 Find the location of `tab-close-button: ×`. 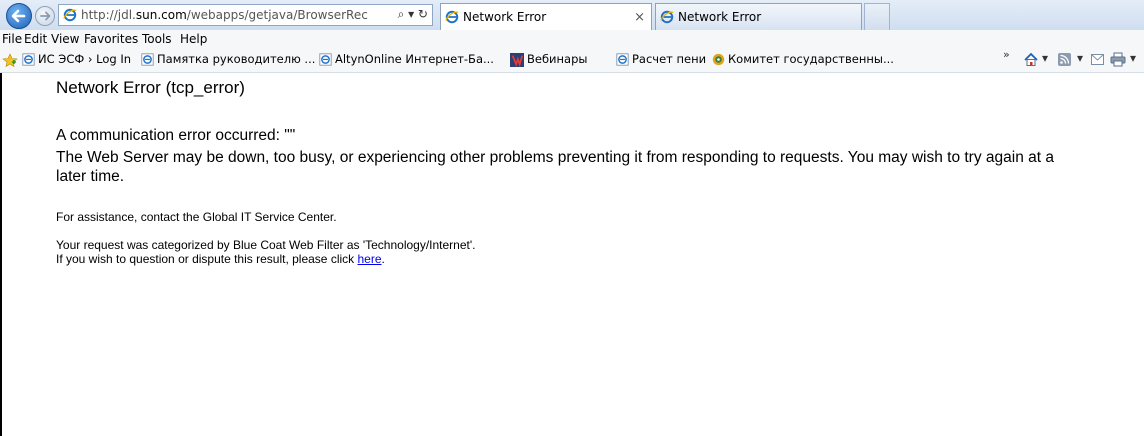

tab-close-button: × is located at coordinates (639, 17).